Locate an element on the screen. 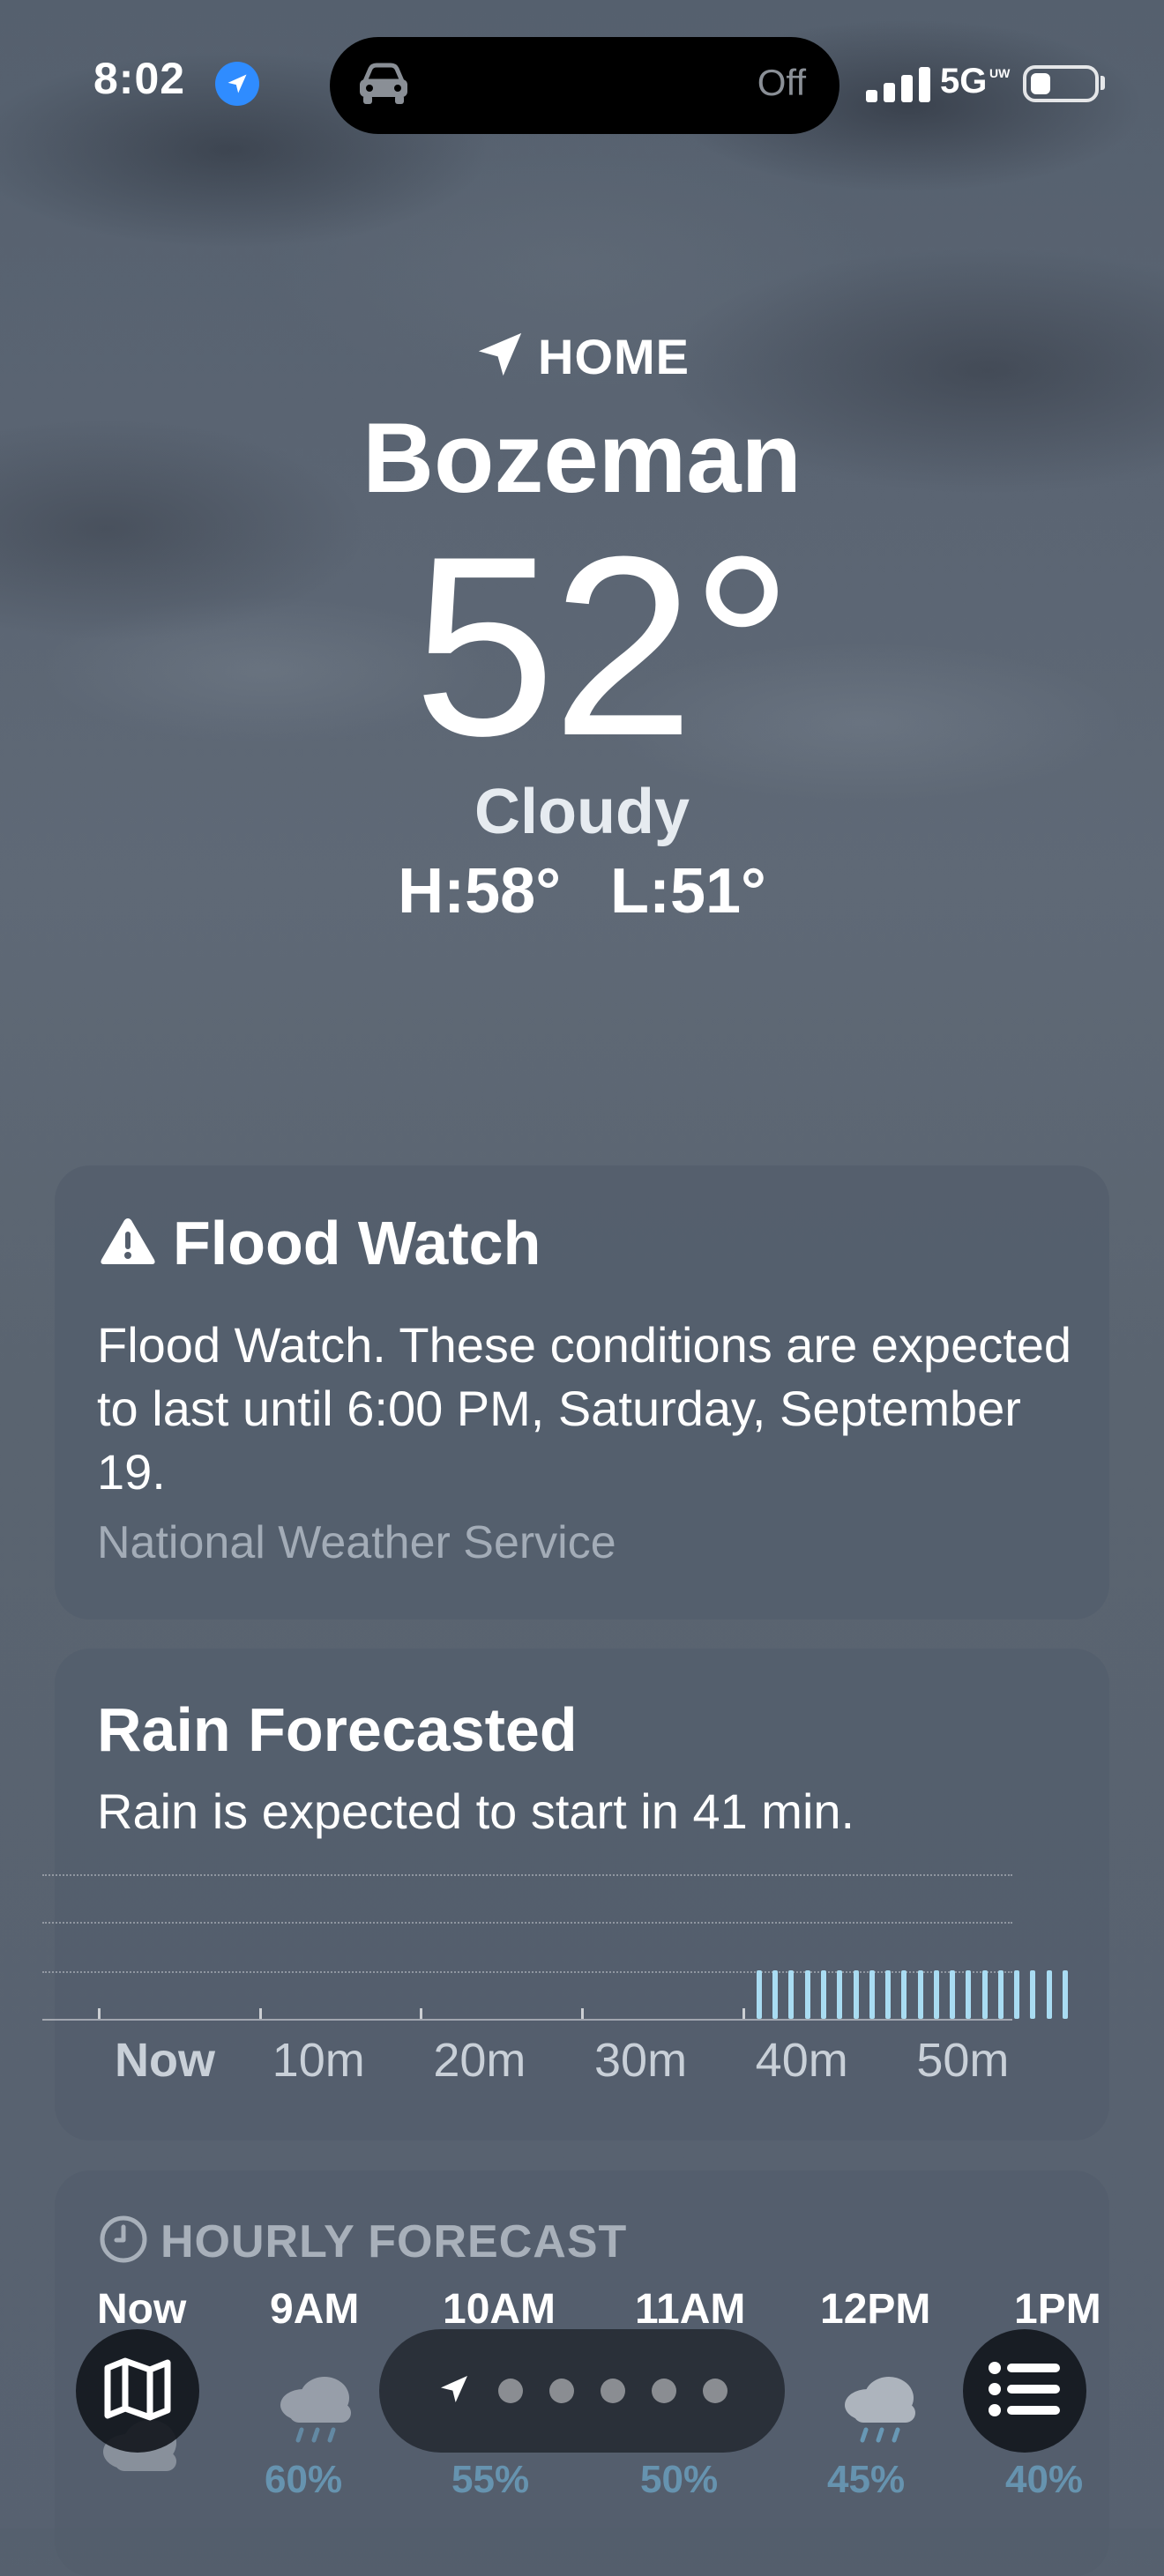 This screenshot has height=2576, width=1164. hourly-header: HOURLY FORECAST is located at coordinates (363, 2242).